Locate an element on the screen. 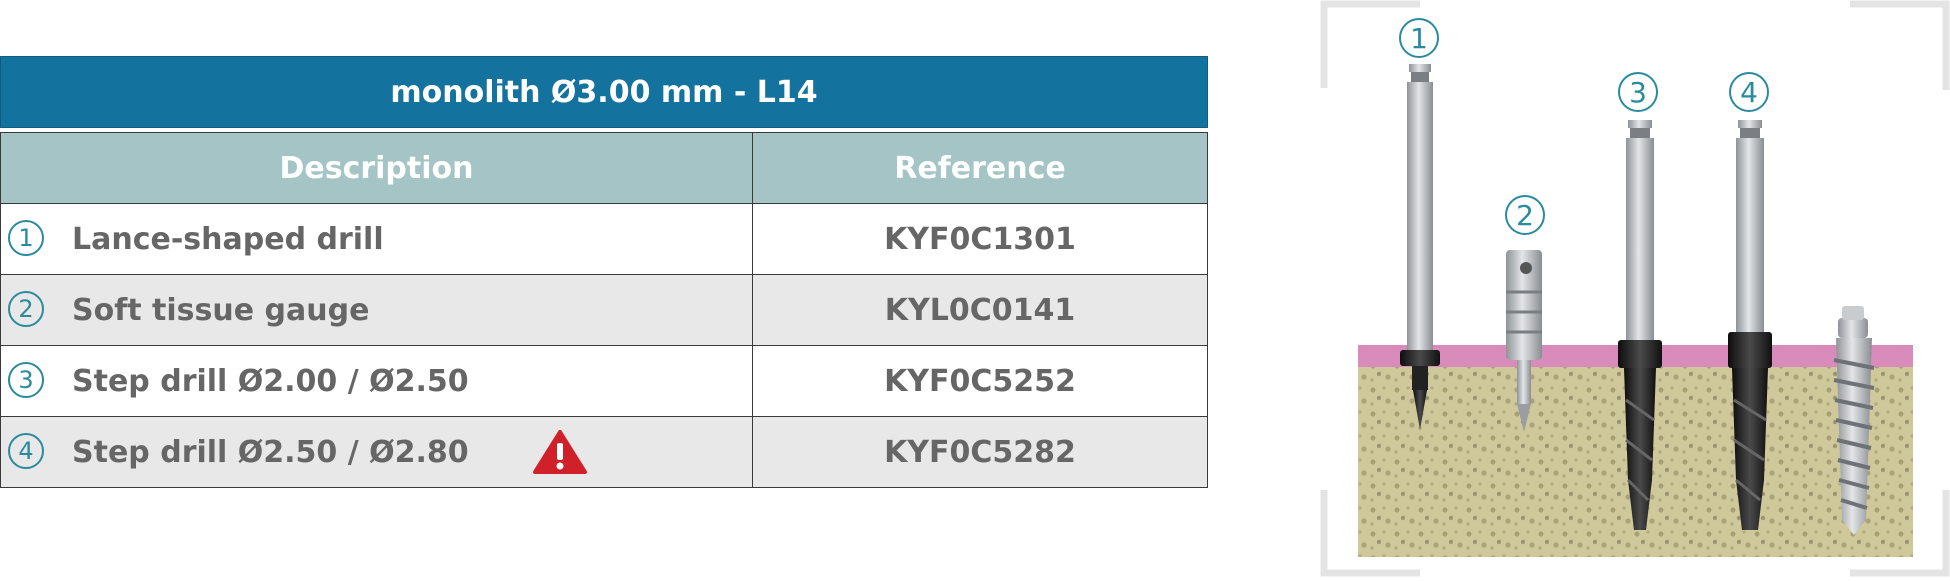 This screenshot has width=1950, height=581. header-description: Description is located at coordinates (376, 168).